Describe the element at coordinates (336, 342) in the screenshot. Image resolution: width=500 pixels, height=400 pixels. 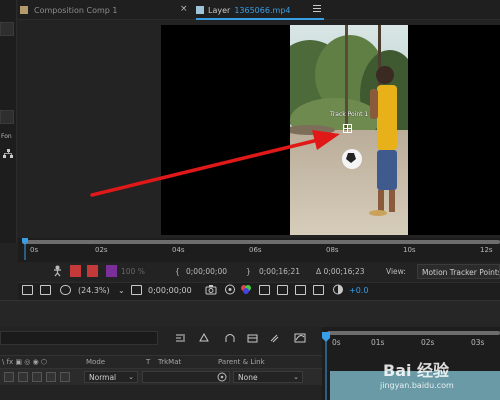
I see `timeline-tick-label: 0s` at that location.